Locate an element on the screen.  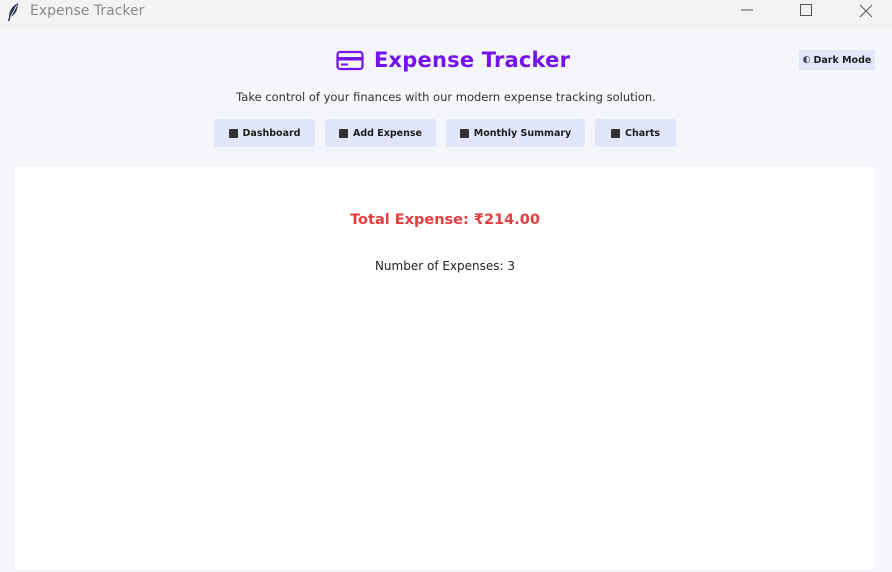
app-header: Expense Tracker is located at coordinates (453, 60).